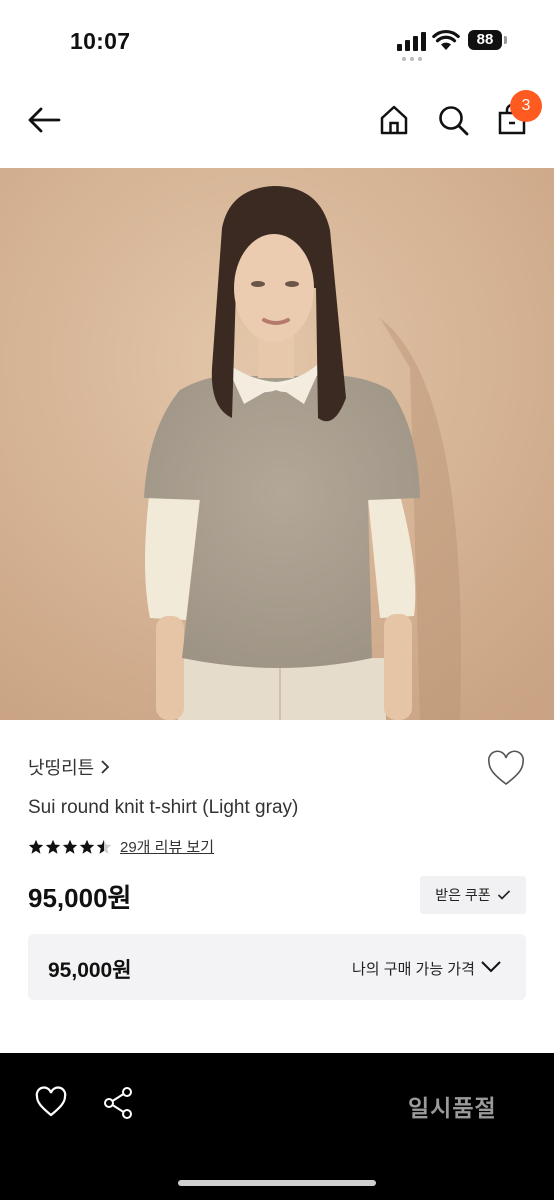  Describe the element at coordinates (413, 969) in the screenshot. I see `my-price-label: 나의 구매 가능 가격` at that location.